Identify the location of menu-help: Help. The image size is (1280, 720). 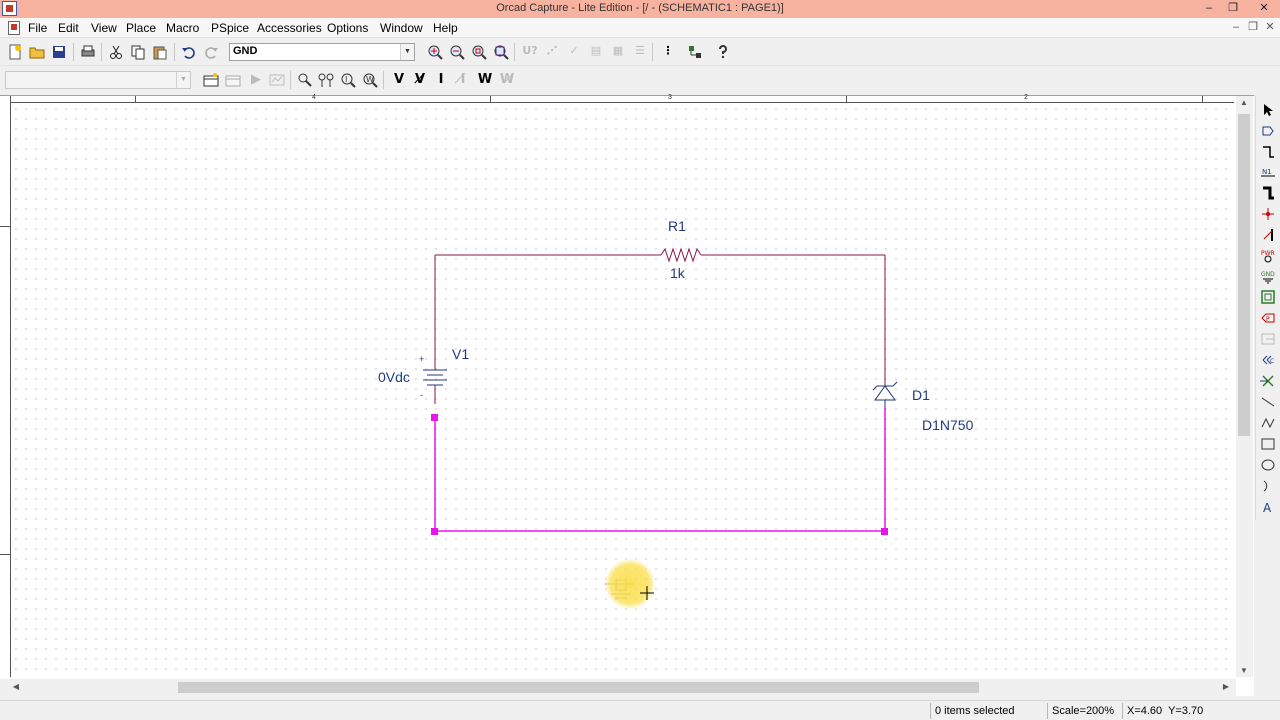
(445, 28).